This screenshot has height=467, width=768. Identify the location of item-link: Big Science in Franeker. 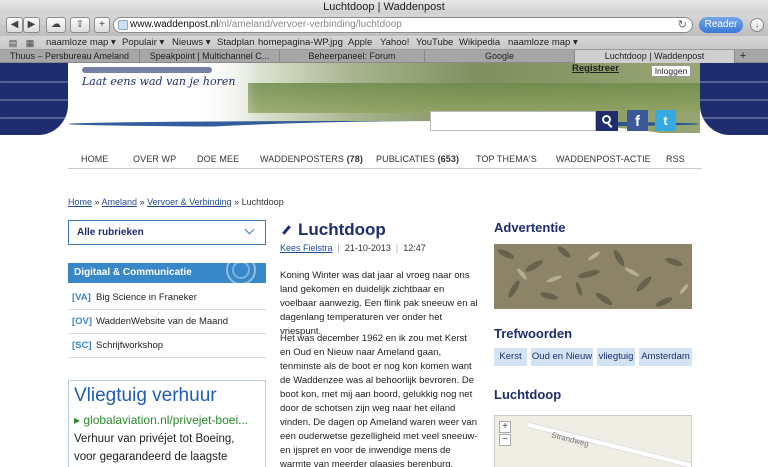
(146, 298).